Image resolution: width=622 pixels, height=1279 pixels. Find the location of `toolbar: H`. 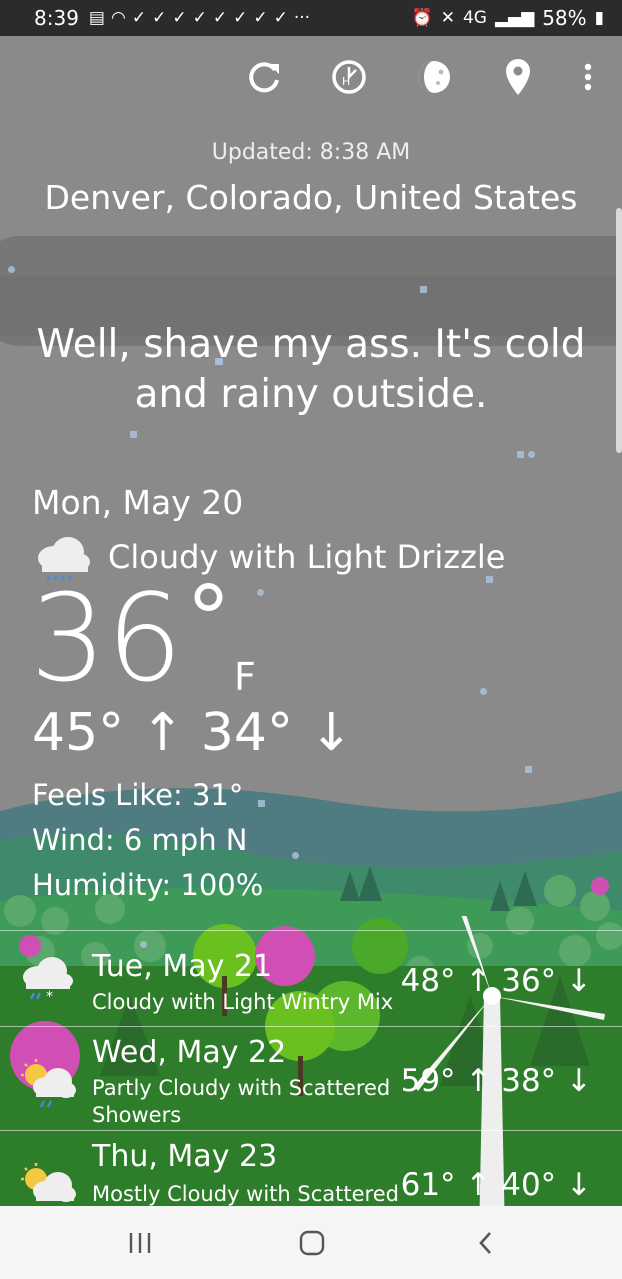

toolbar: H is located at coordinates (311, 80).